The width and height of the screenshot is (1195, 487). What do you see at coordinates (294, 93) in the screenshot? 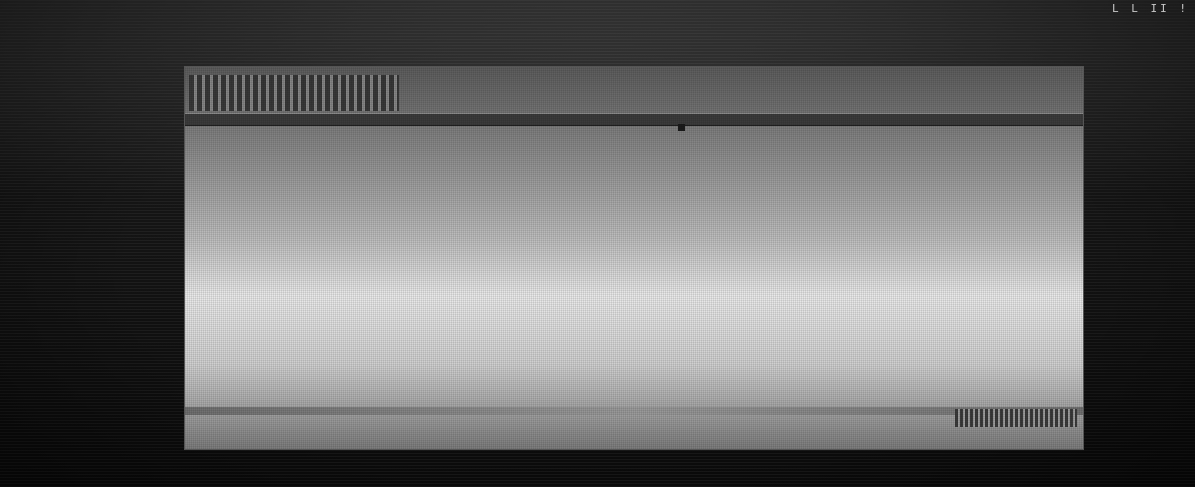
I see `site-logo` at bounding box center [294, 93].